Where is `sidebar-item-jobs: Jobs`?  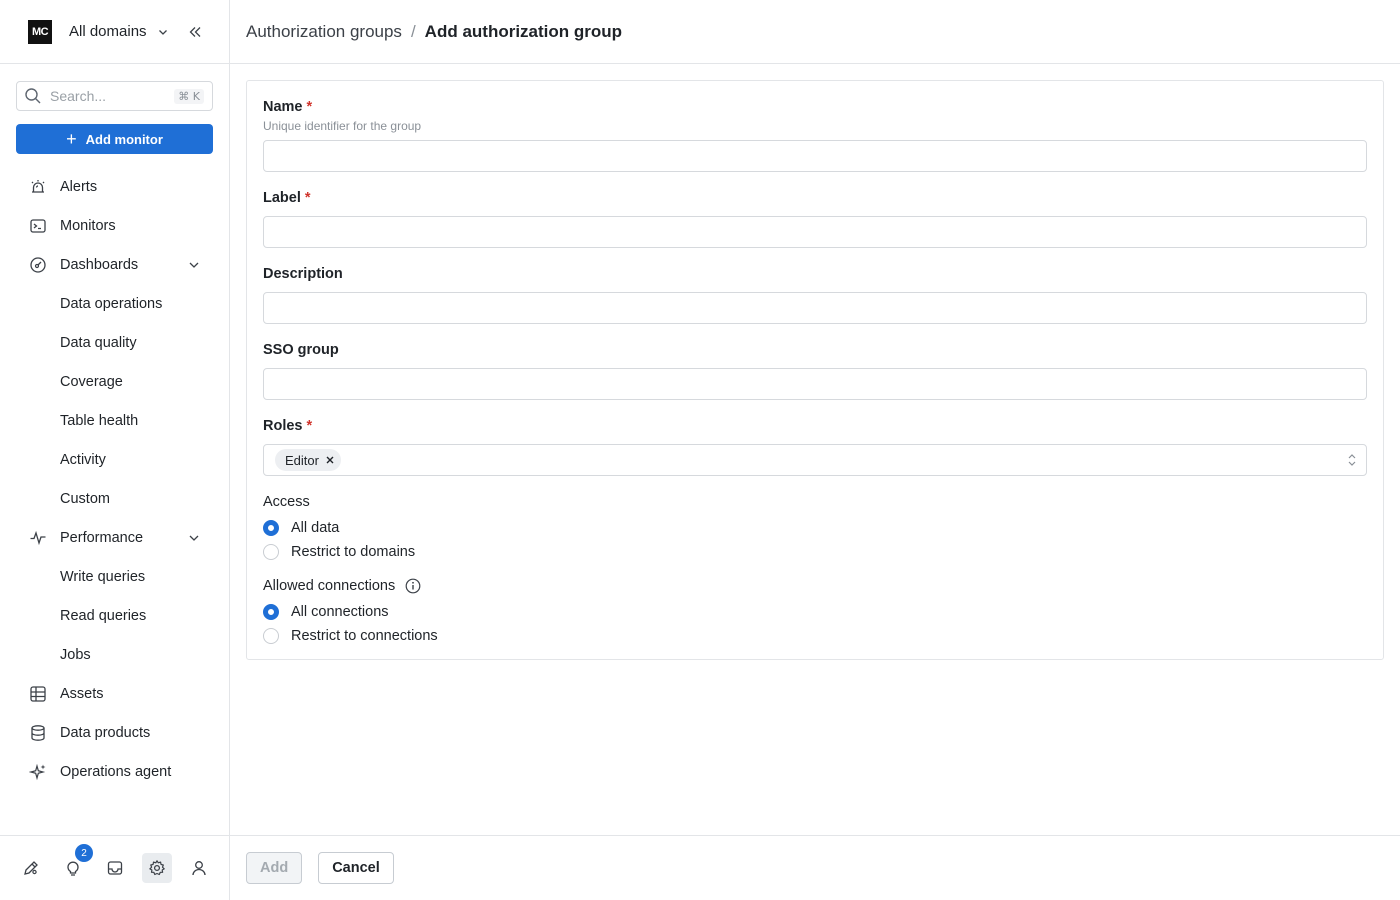 sidebar-item-jobs: Jobs is located at coordinates (114, 654).